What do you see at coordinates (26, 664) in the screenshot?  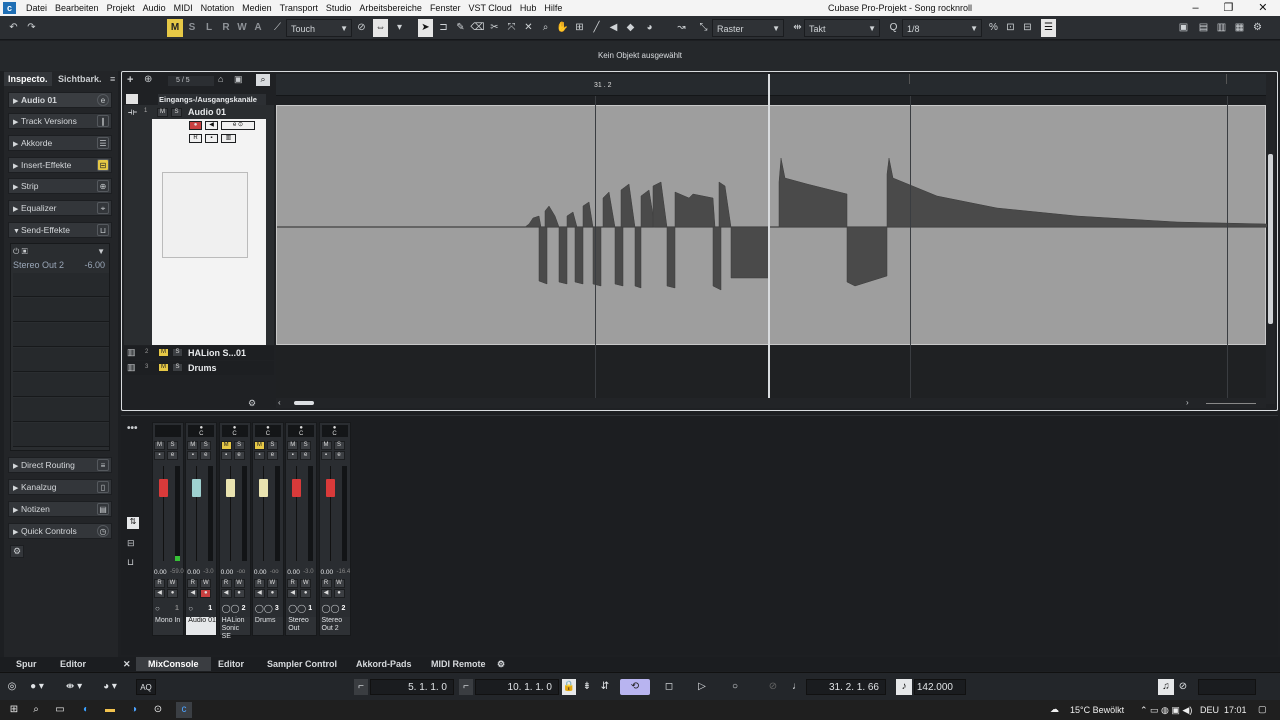 I see `tab-track: Spur` at bounding box center [26, 664].